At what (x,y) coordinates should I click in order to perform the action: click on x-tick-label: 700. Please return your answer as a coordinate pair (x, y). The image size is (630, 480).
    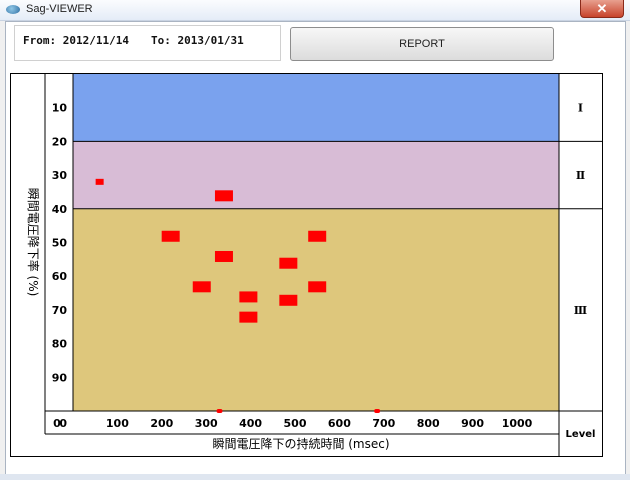
    Looking at the image, I should click on (383, 423).